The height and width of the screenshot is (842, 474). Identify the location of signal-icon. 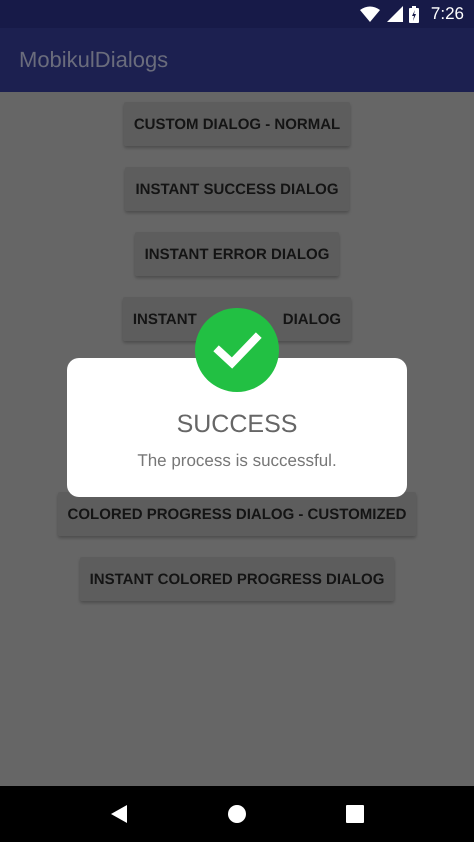
(394, 14).